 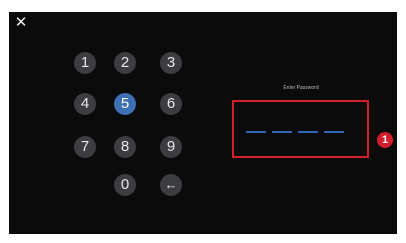 What do you see at coordinates (21, 22) in the screenshot?
I see `close-icon: ✕` at bounding box center [21, 22].